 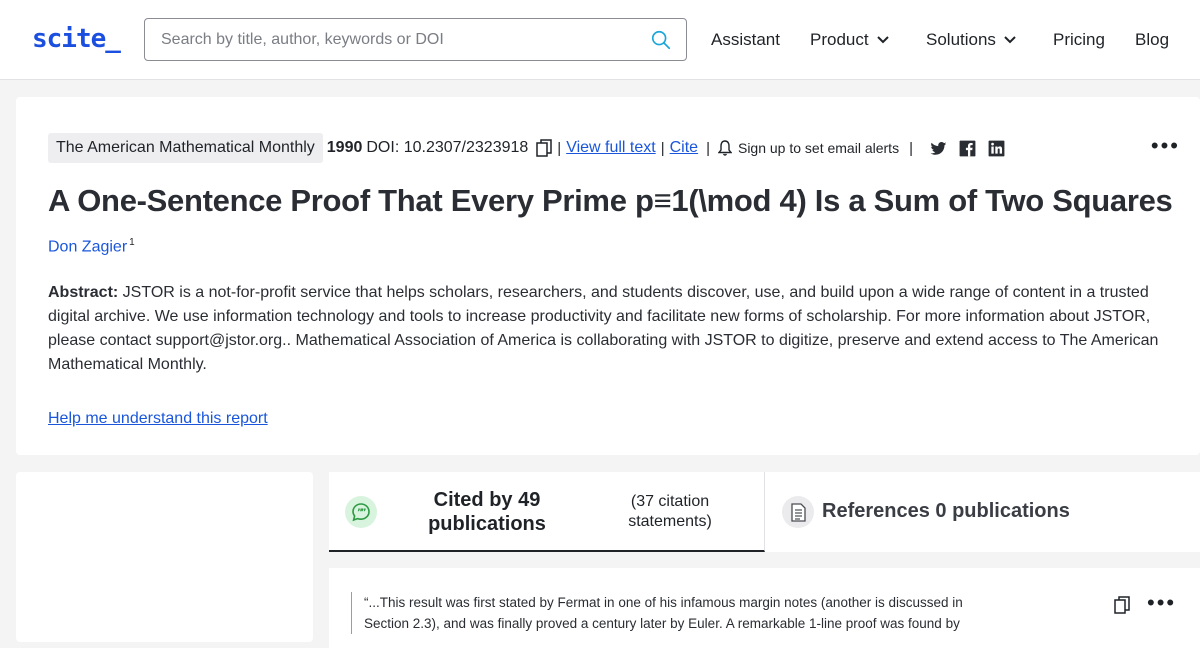 I want to click on nav-blog: Blog, so click(x=1152, y=40).